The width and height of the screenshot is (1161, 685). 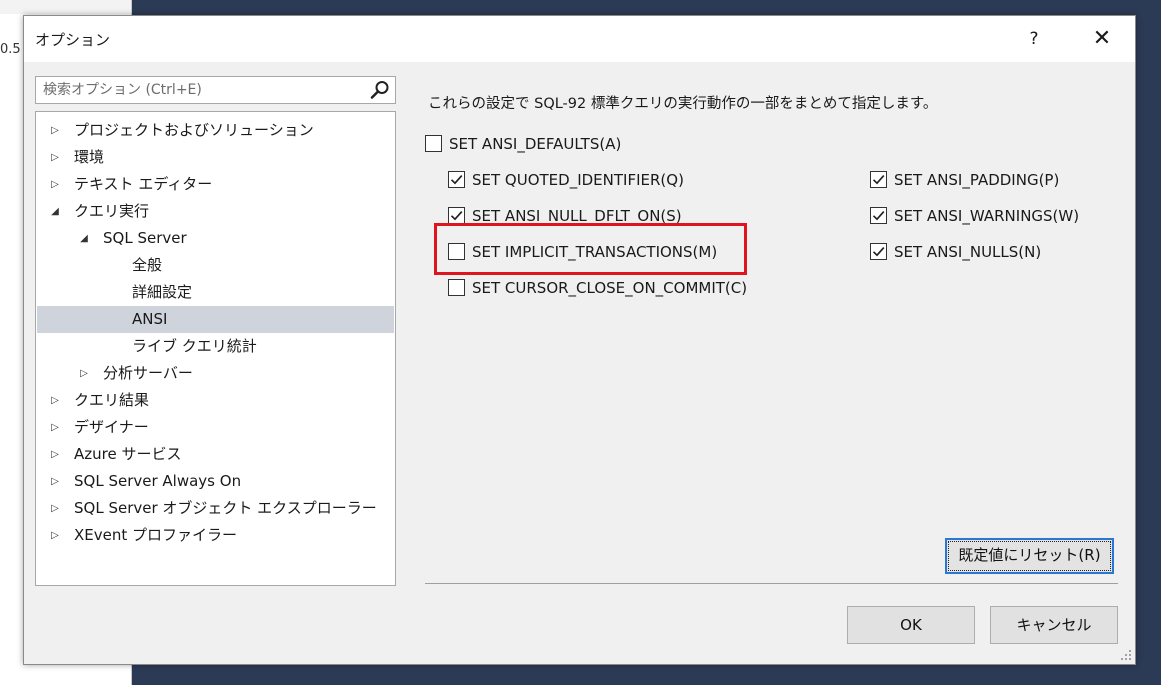 I want to click on tree-item-environment: ▷ 環境, so click(x=215, y=157).